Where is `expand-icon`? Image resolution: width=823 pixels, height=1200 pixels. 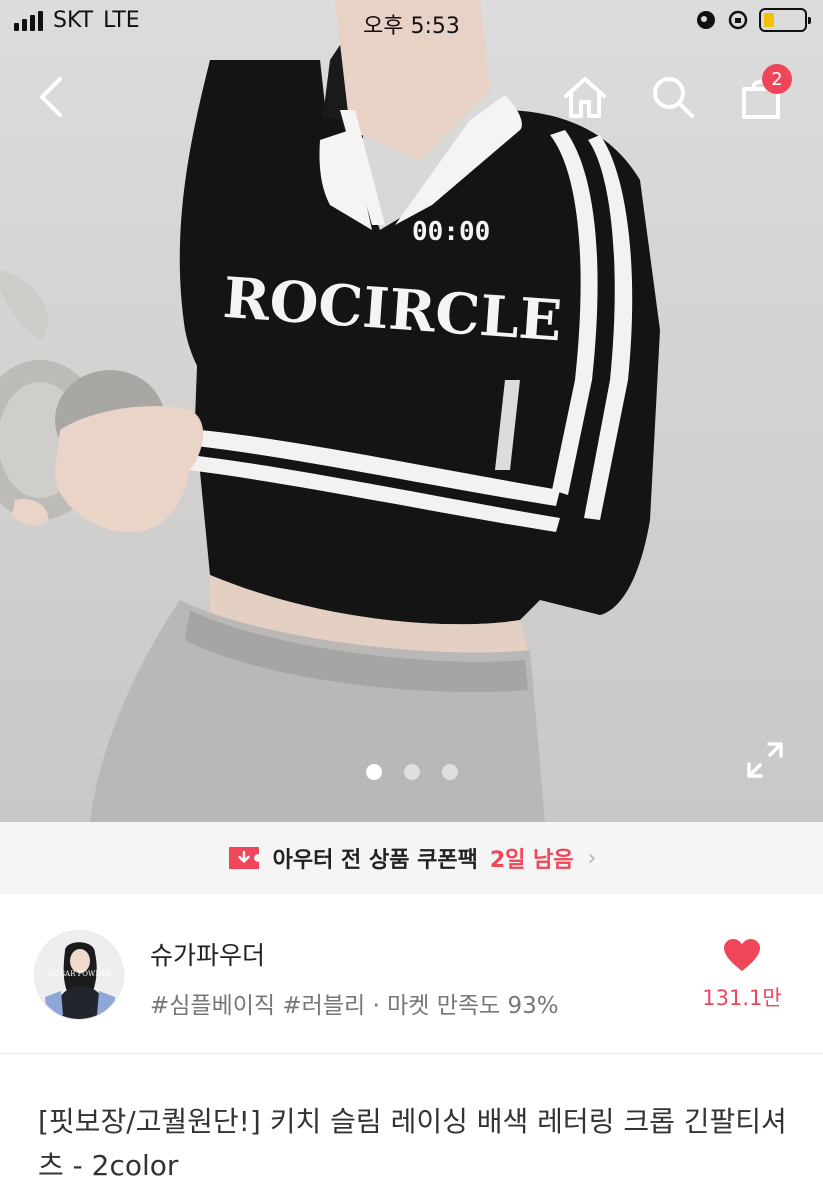
expand-icon is located at coordinates (765, 760).